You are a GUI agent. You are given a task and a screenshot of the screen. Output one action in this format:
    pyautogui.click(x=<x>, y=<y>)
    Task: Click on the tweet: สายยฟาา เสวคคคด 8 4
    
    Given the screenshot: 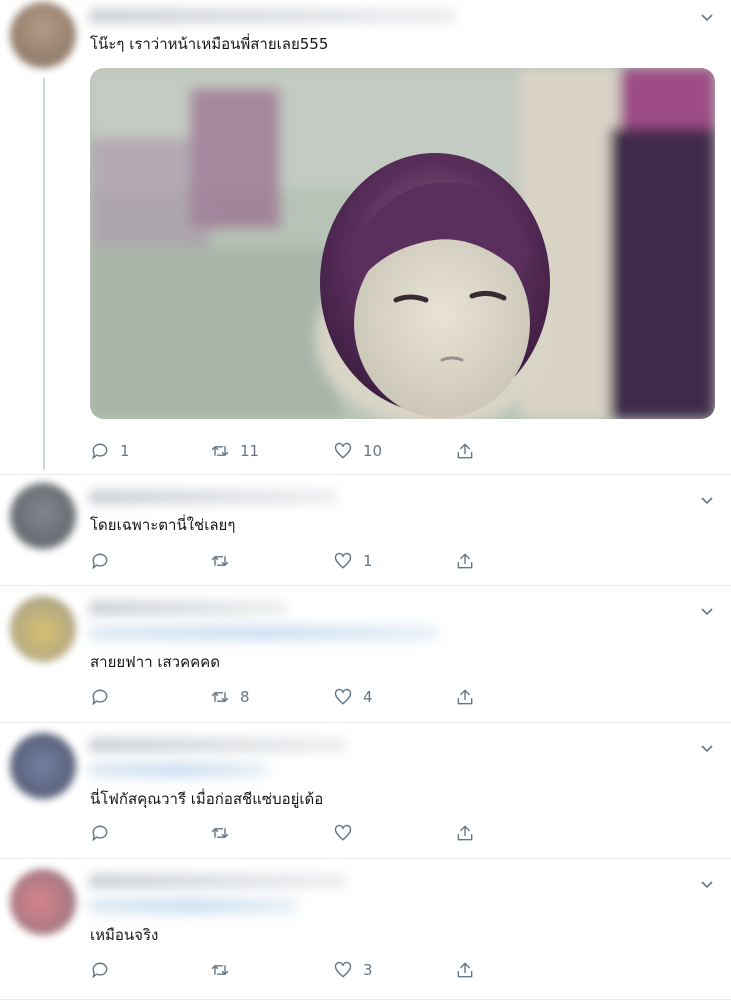 What is the action you would take?
    pyautogui.click(x=365, y=654)
    